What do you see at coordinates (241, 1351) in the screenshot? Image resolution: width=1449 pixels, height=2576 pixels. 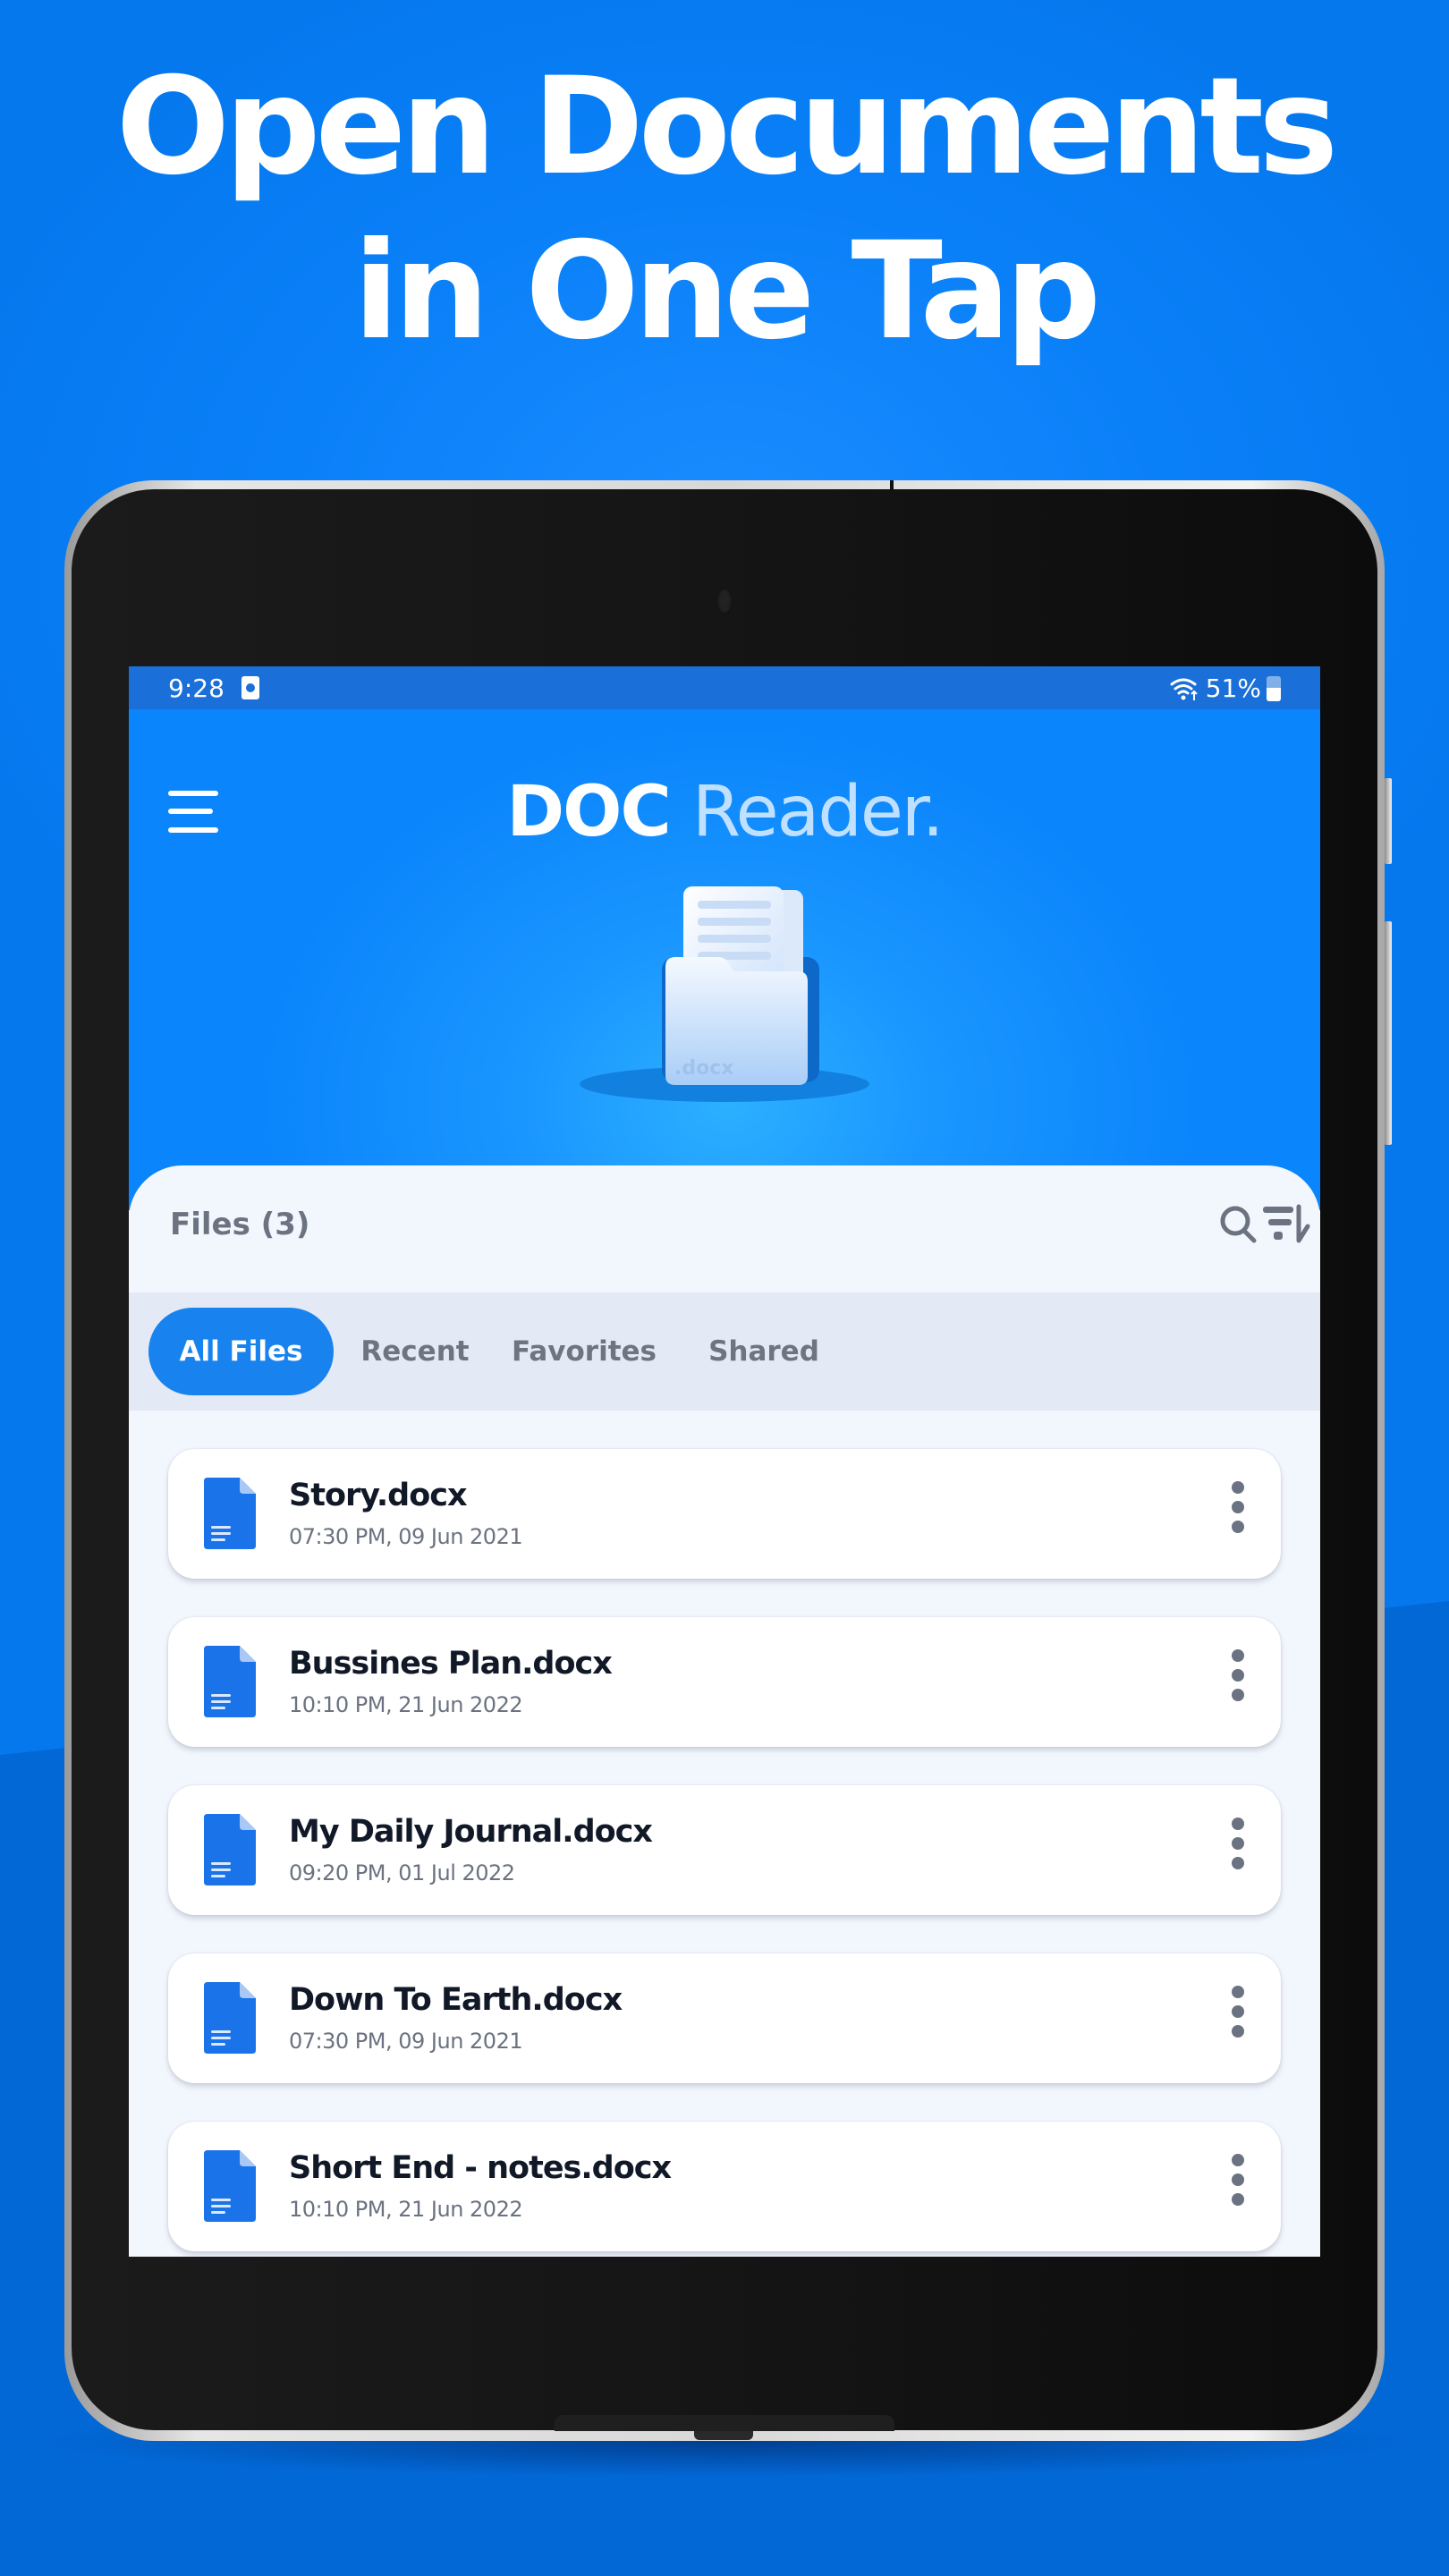 I see `tab-all-files: All Files` at bounding box center [241, 1351].